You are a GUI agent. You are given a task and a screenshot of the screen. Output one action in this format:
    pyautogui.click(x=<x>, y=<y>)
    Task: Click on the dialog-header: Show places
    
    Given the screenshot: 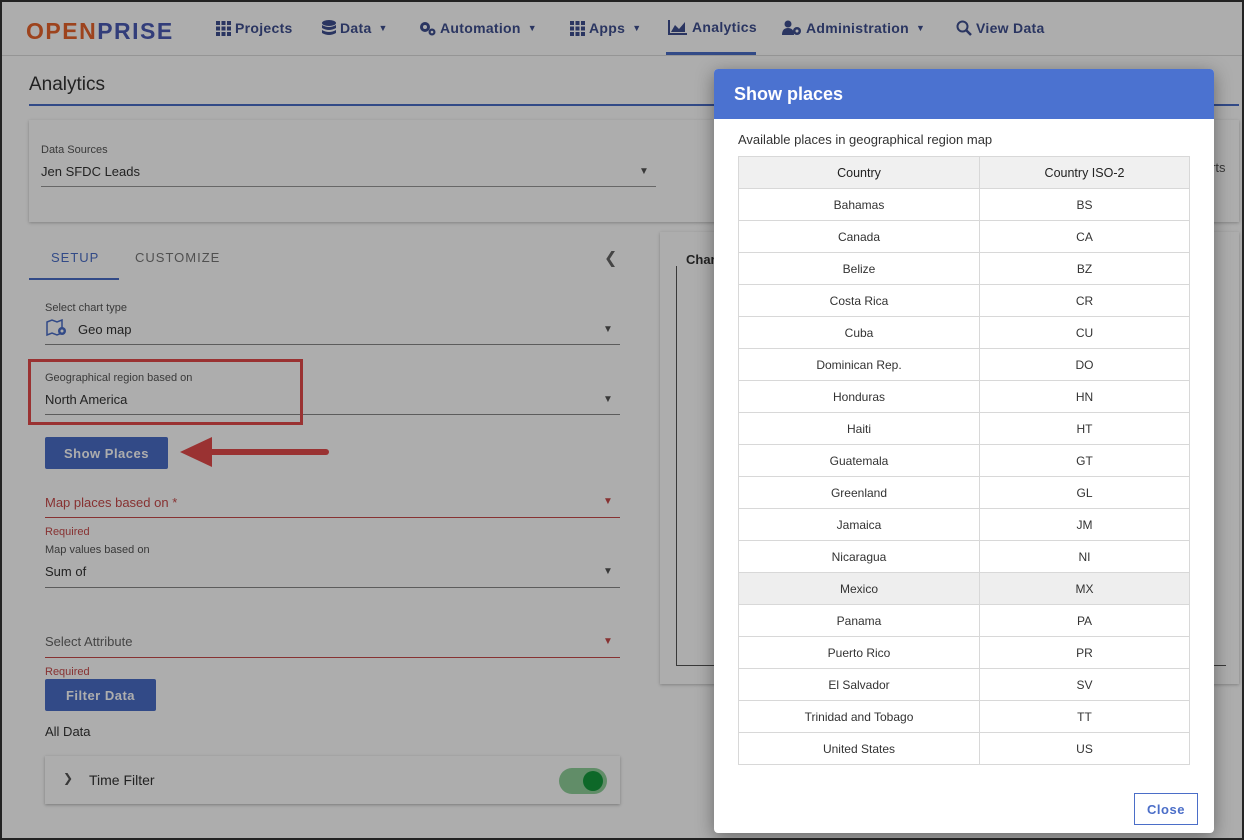 What is the action you would take?
    pyautogui.click(x=964, y=94)
    